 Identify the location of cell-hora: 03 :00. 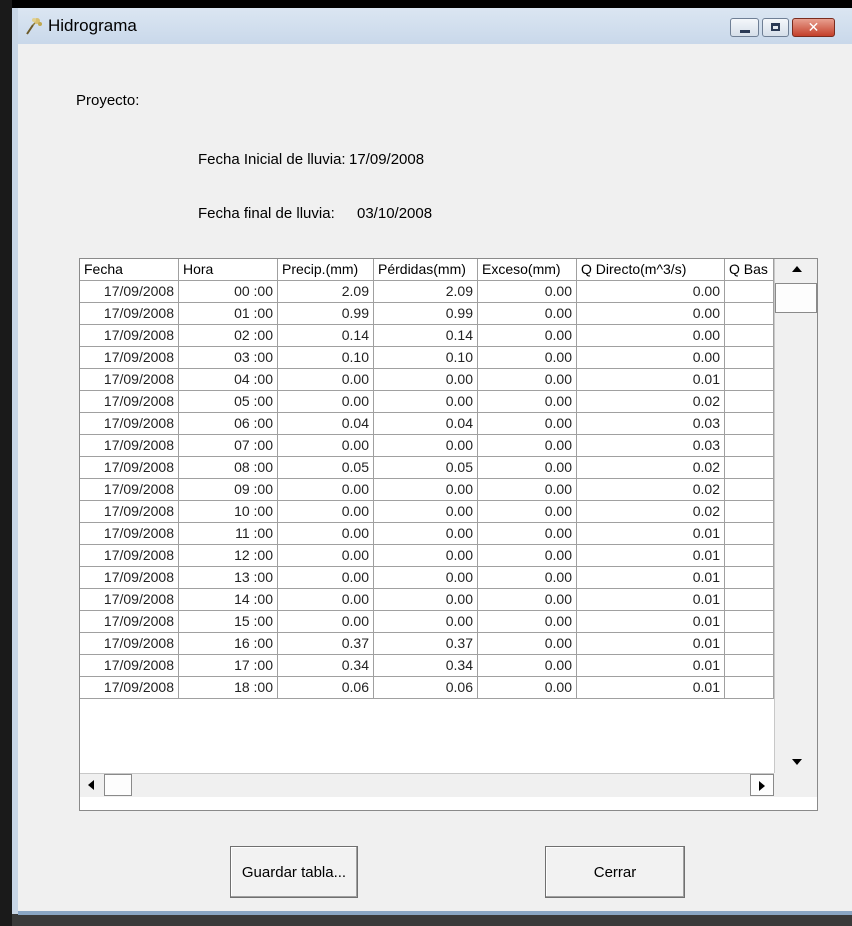
(228, 358).